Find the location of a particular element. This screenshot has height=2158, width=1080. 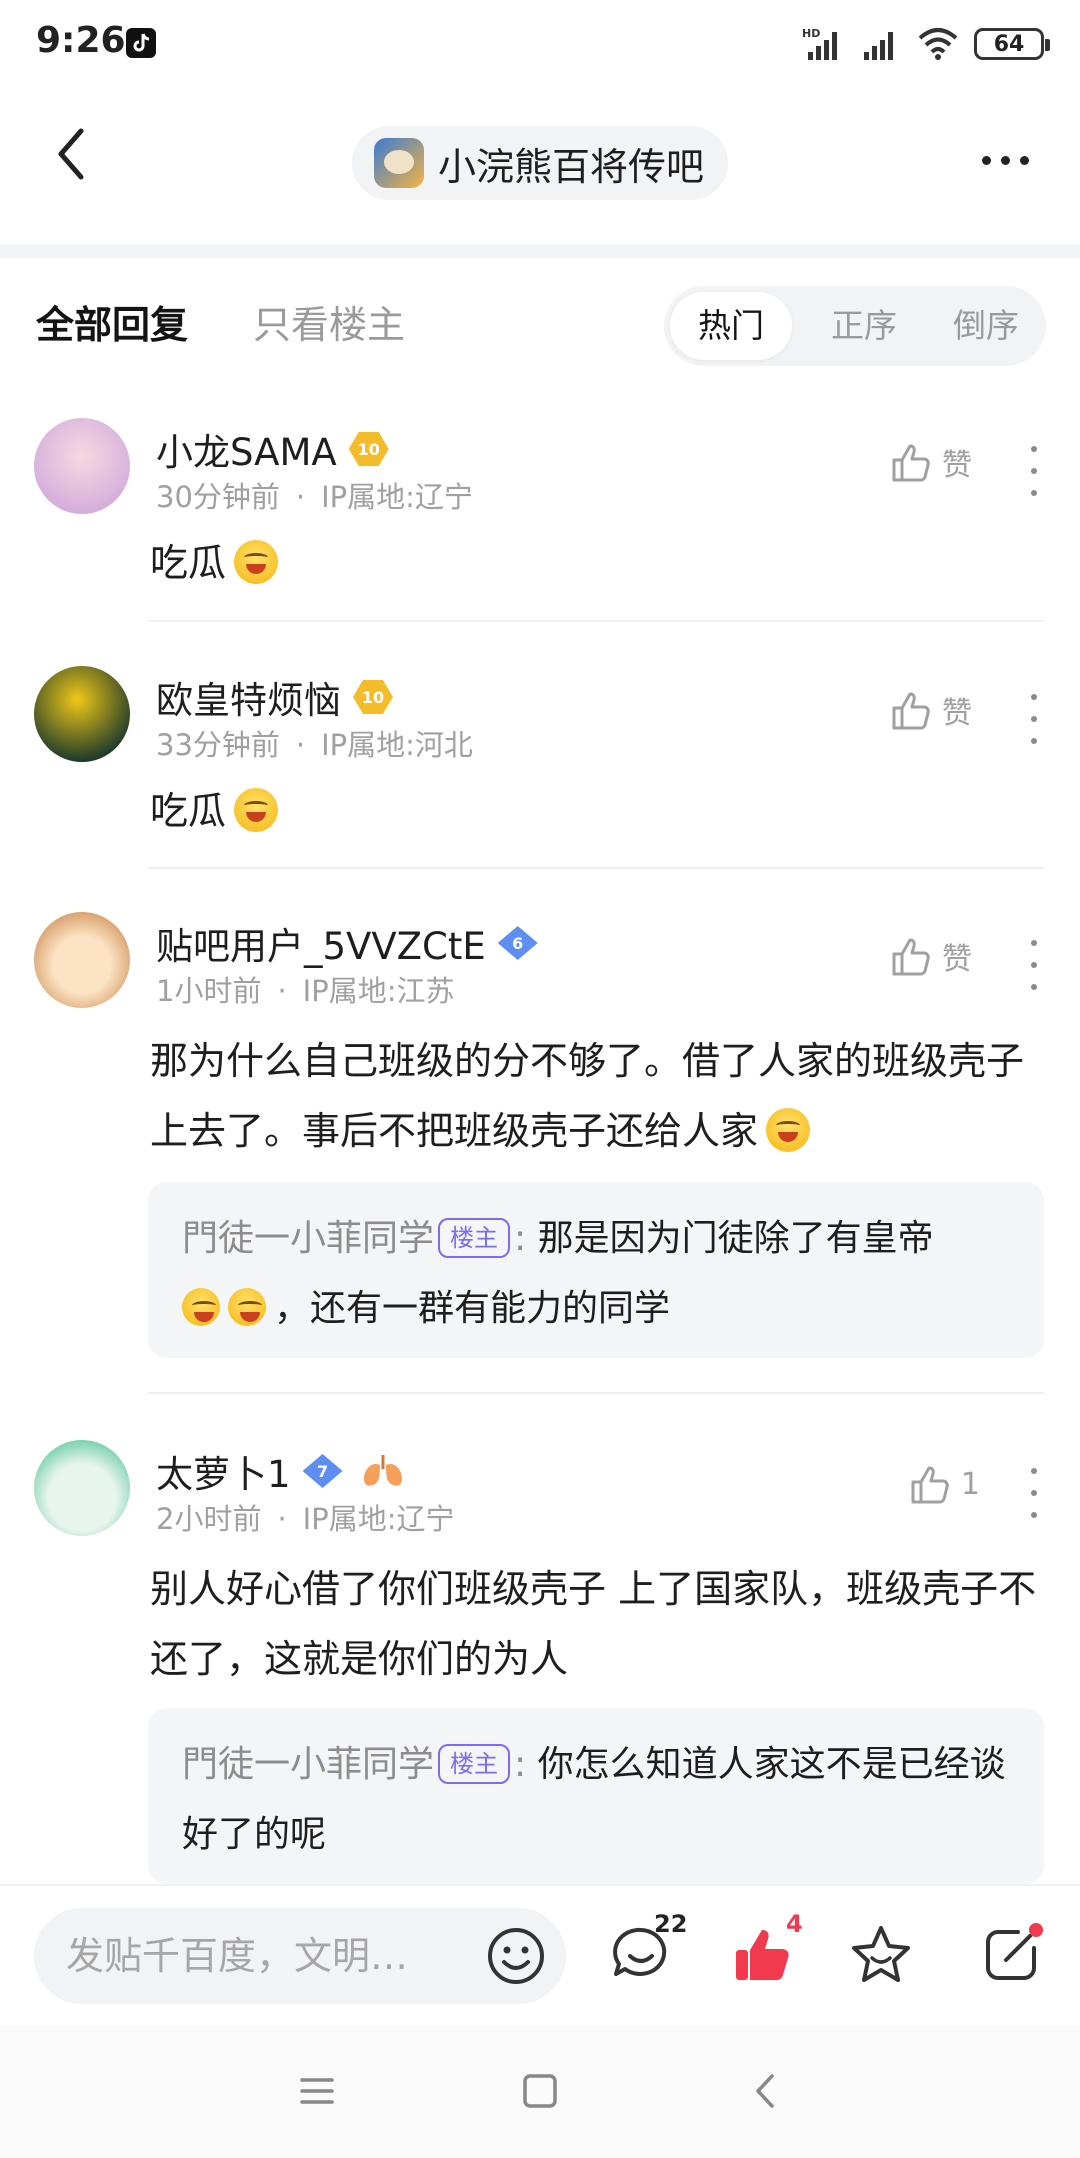

post-like-button: 4 is located at coordinates (766, 1952).